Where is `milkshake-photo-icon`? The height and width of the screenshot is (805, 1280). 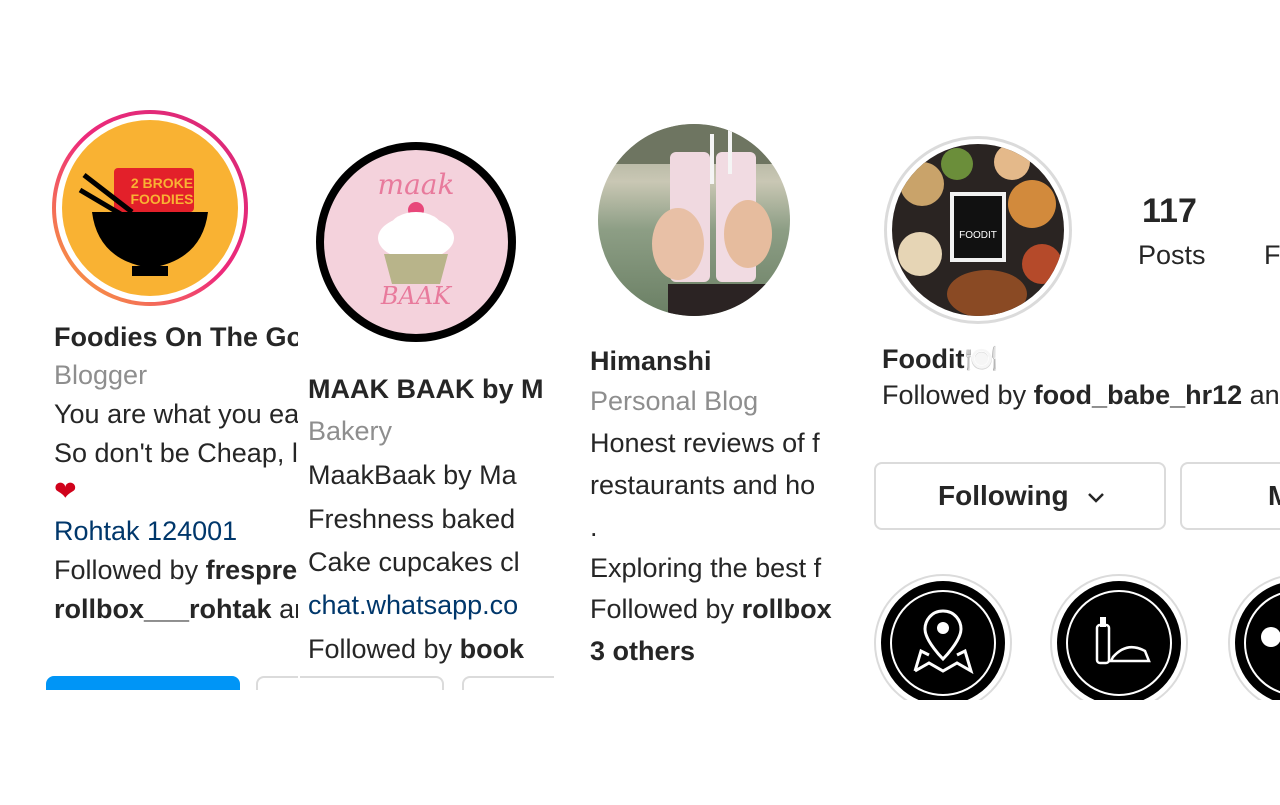
milkshake-photo-icon is located at coordinates (694, 220).